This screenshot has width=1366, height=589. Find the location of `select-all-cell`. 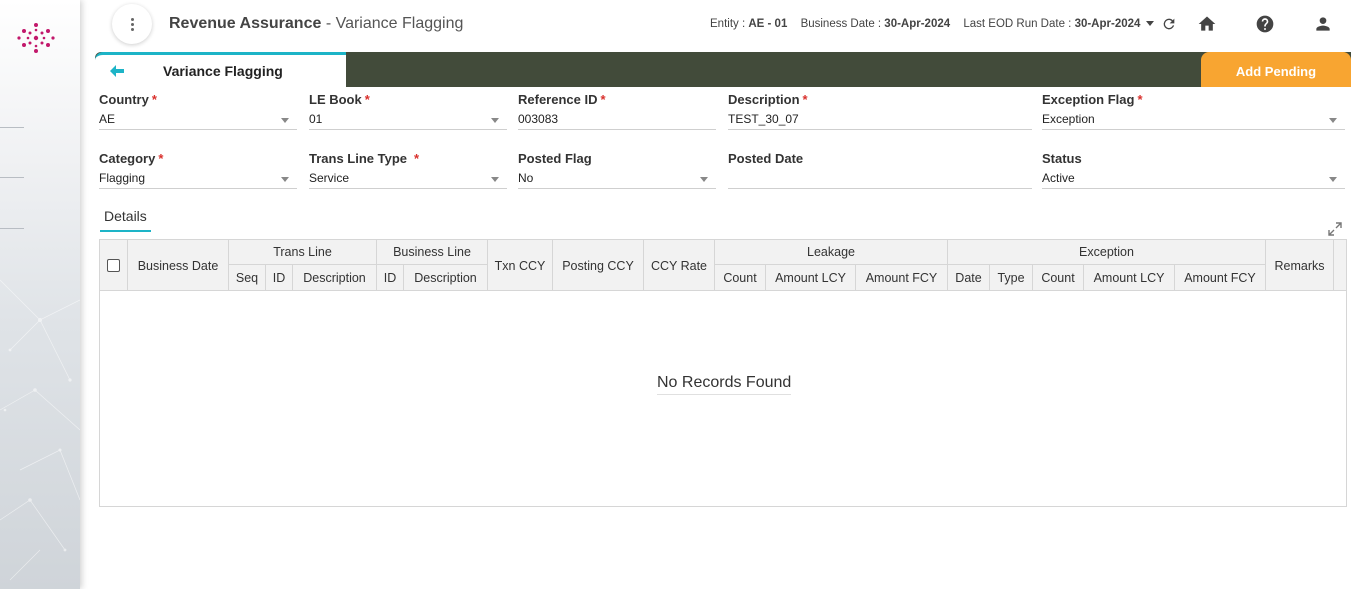

select-all-cell is located at coordinates (114, 265).